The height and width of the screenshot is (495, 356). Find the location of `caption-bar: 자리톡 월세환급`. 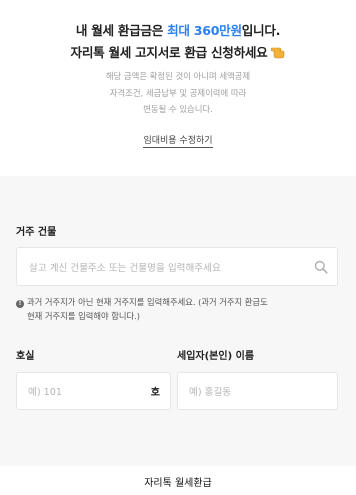

caption-bar: 자리톡 월세환급 is located at coordinates (178, 480).